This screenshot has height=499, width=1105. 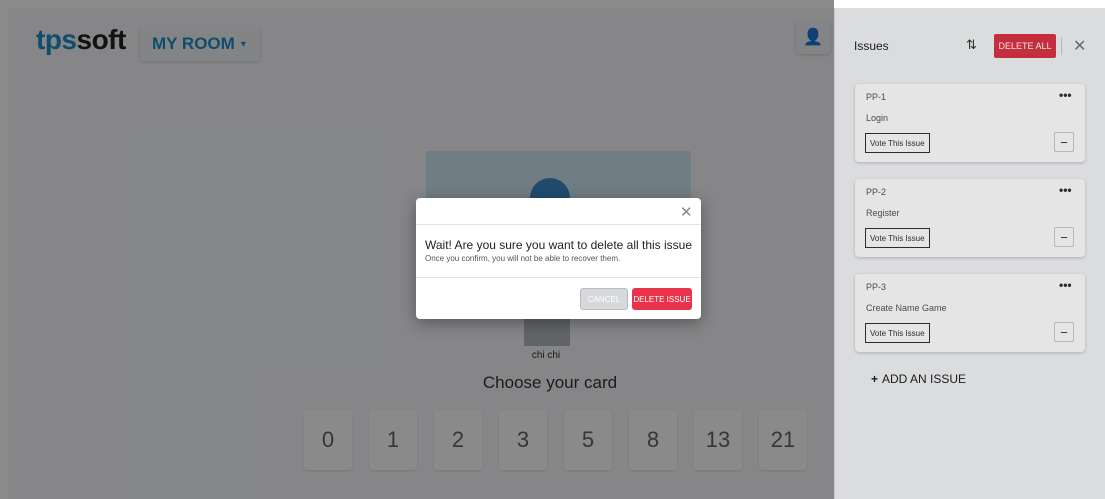 I want to click on delete-issue-button: DELETE ISSUE, so click(x=662, y=299).